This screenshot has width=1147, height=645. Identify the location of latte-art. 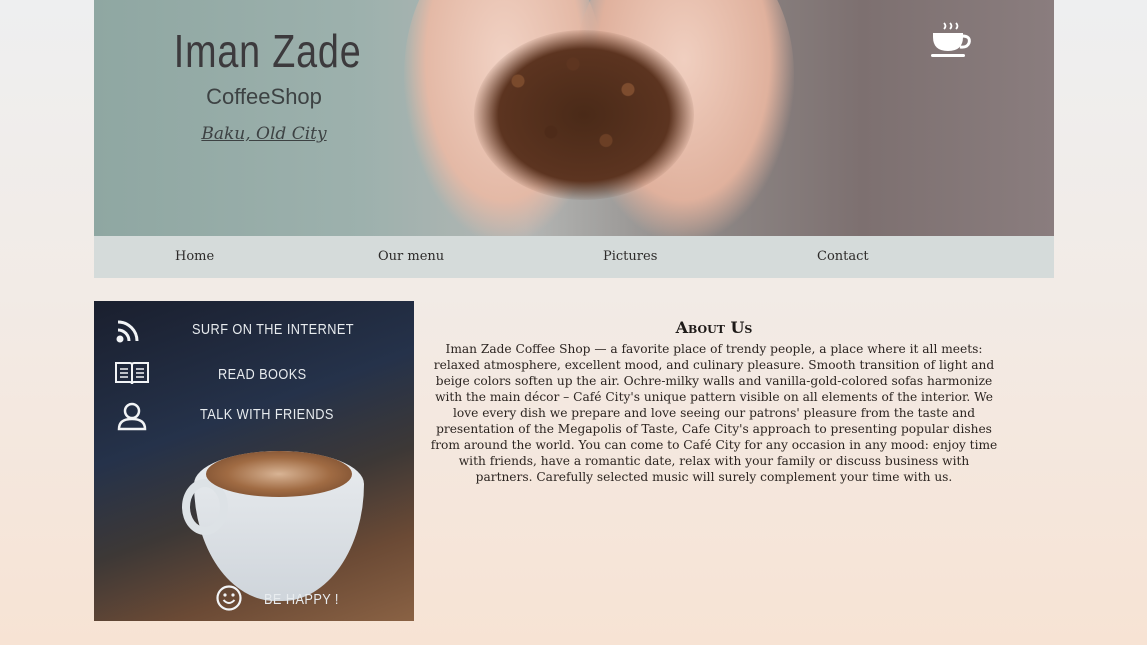
(279, 474).